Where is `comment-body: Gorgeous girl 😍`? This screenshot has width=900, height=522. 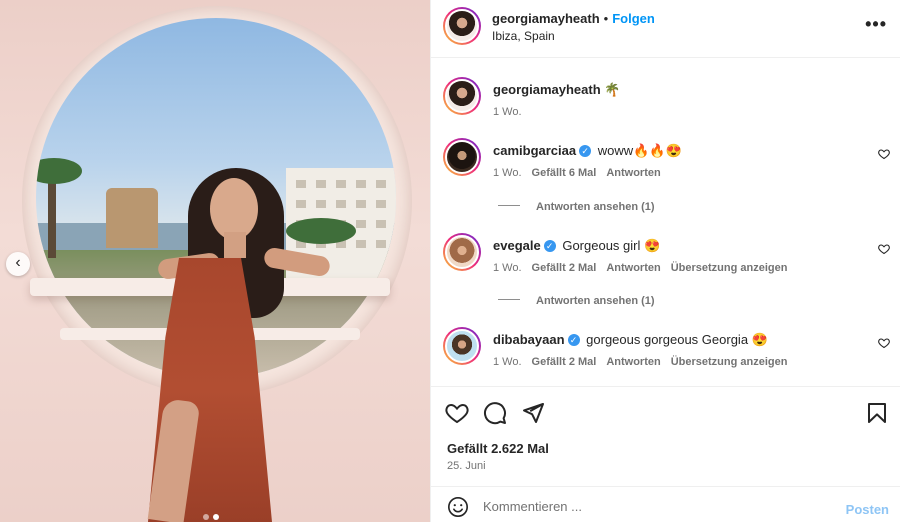
comment-body: Gorgeous girl 😍 is located at coordinates (611, 245).